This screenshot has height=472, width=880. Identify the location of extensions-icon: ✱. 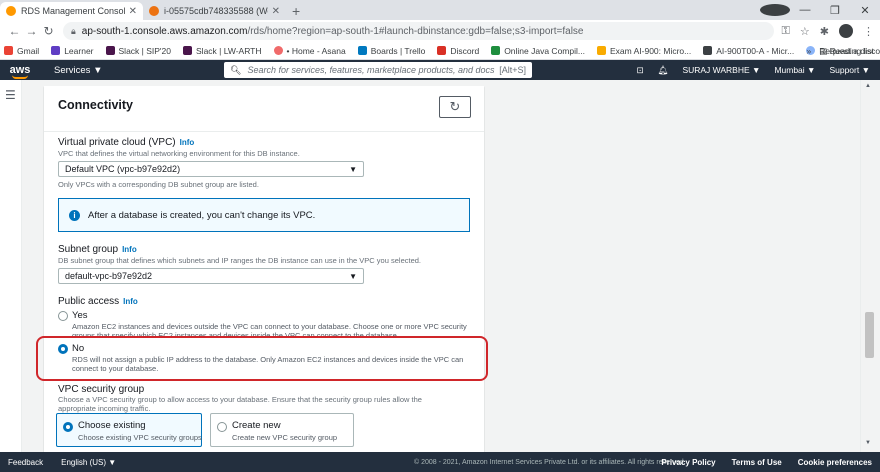
(824, 31).